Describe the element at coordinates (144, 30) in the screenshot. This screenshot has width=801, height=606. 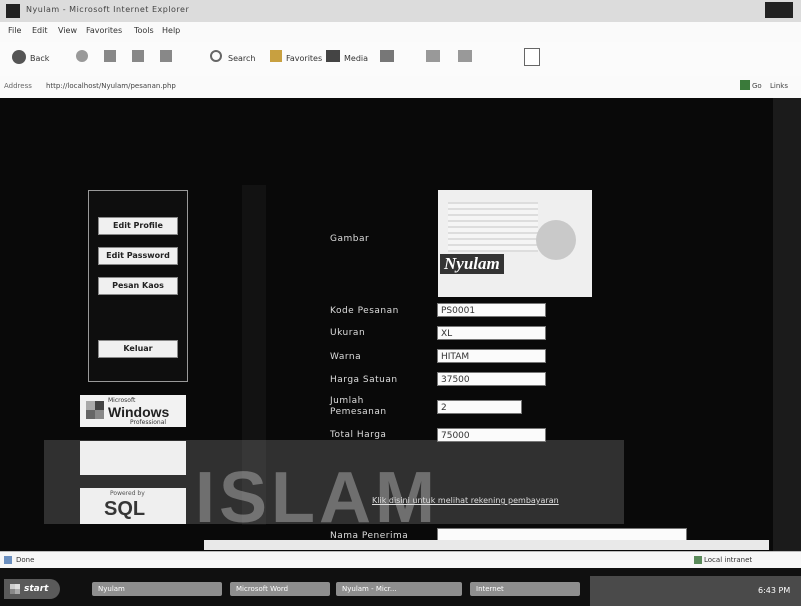
I see `menu-tools: Tools` at that location.